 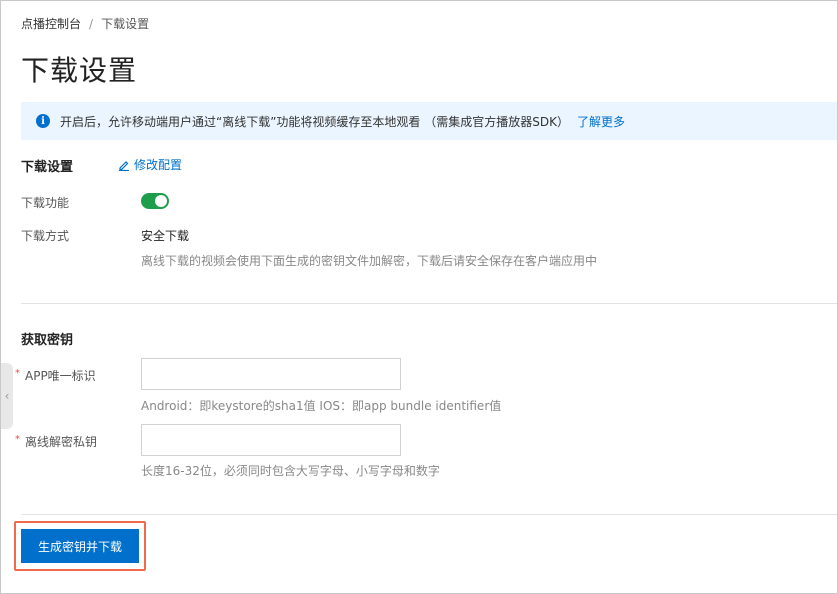 I want to click on chevron-left-icon: ‹, so click(x=7, y=396).